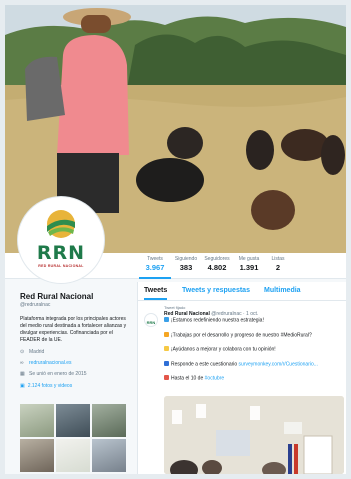 This screenshot has width=351, height=479. What do you see at coordinates (155, 259) in the screenshot?
I see `stat-label: Tweets` at bounding box center [155, 259].